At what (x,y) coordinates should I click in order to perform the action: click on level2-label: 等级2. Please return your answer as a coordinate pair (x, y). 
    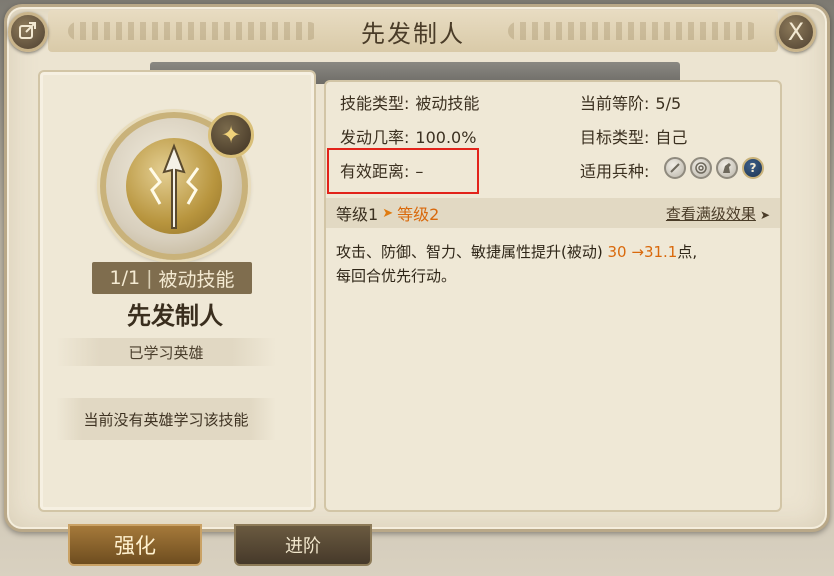
    Looking at the image, I should click on (418, 214).